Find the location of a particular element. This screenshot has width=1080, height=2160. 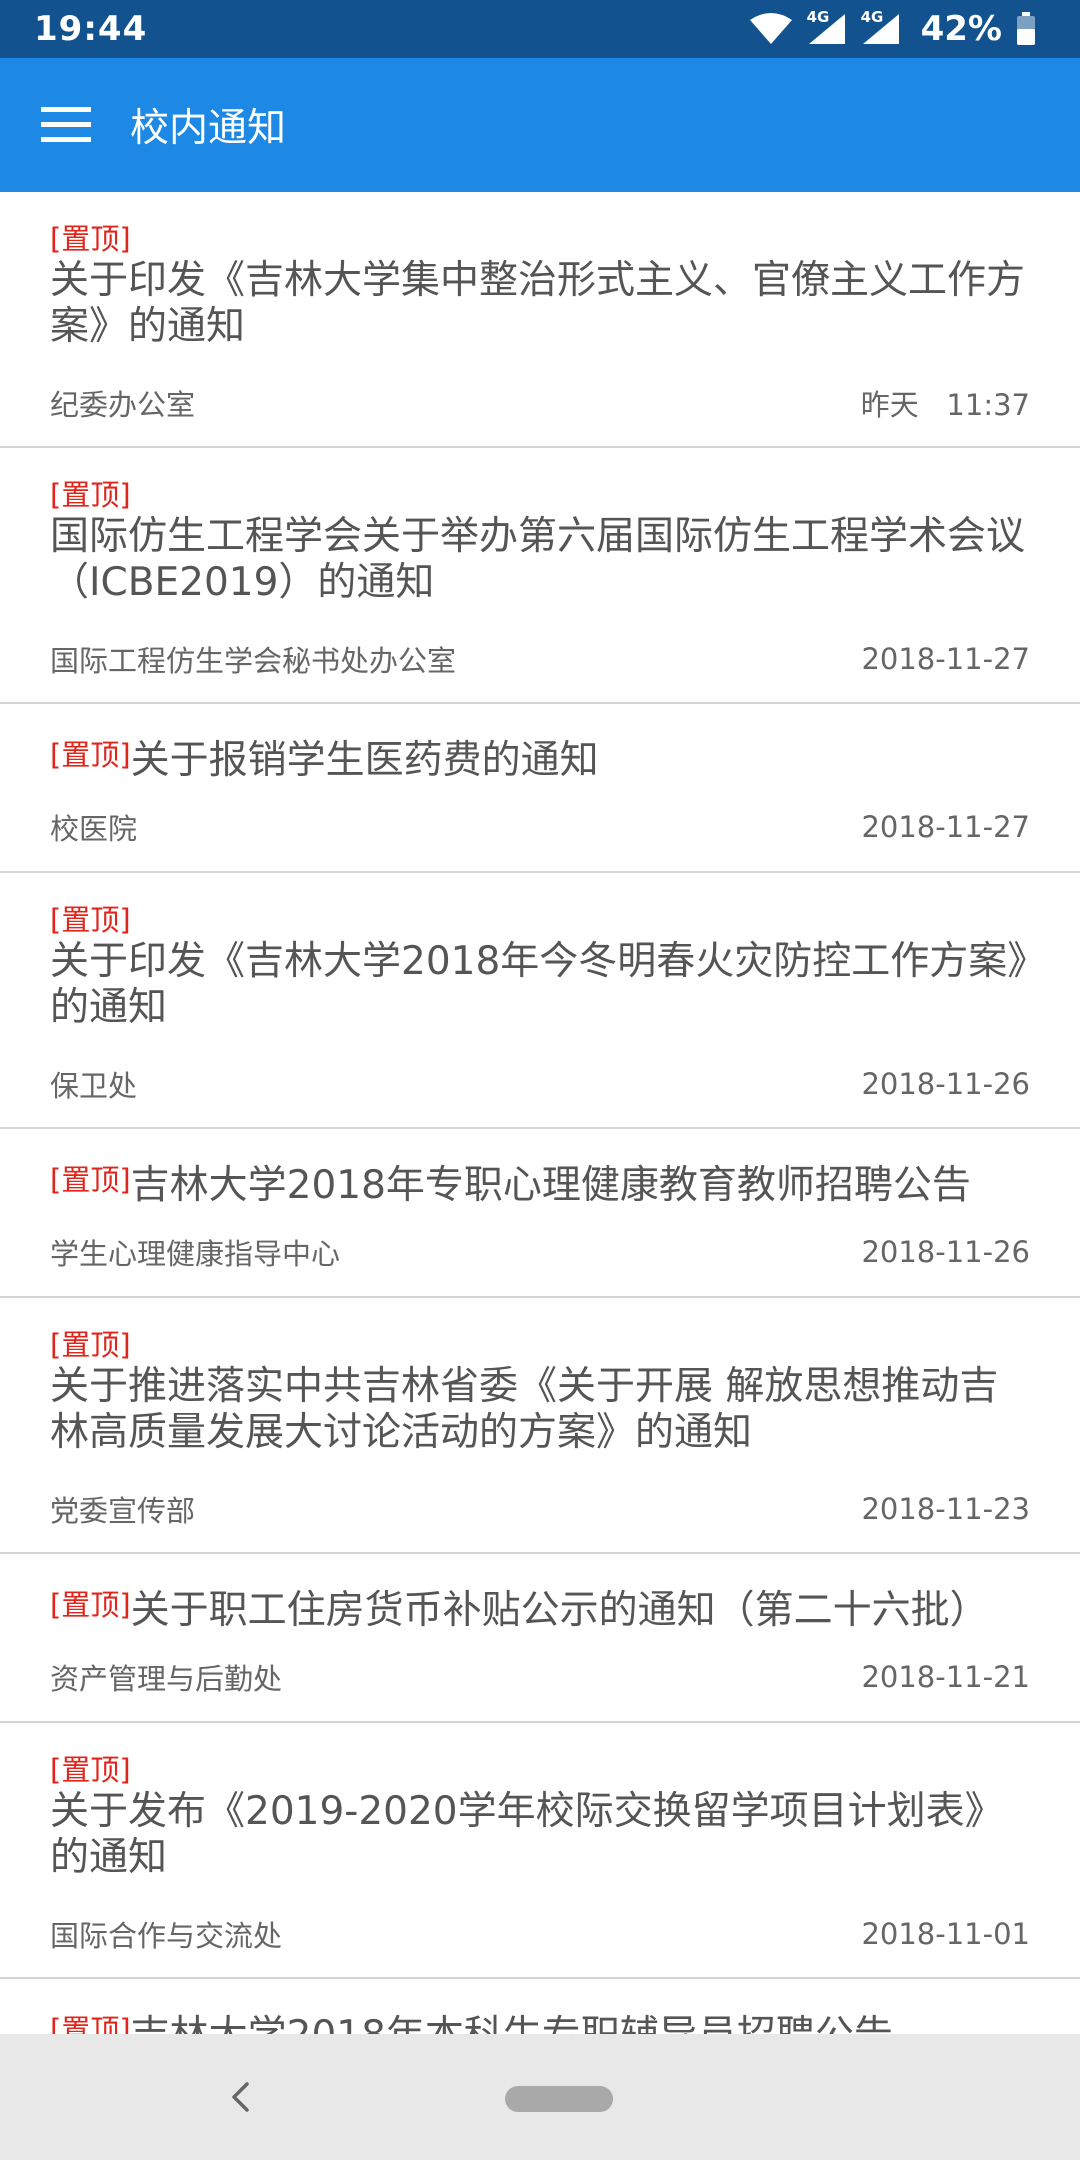

notice-date: 2018-11-01 is located at coordinates (945, 1934).